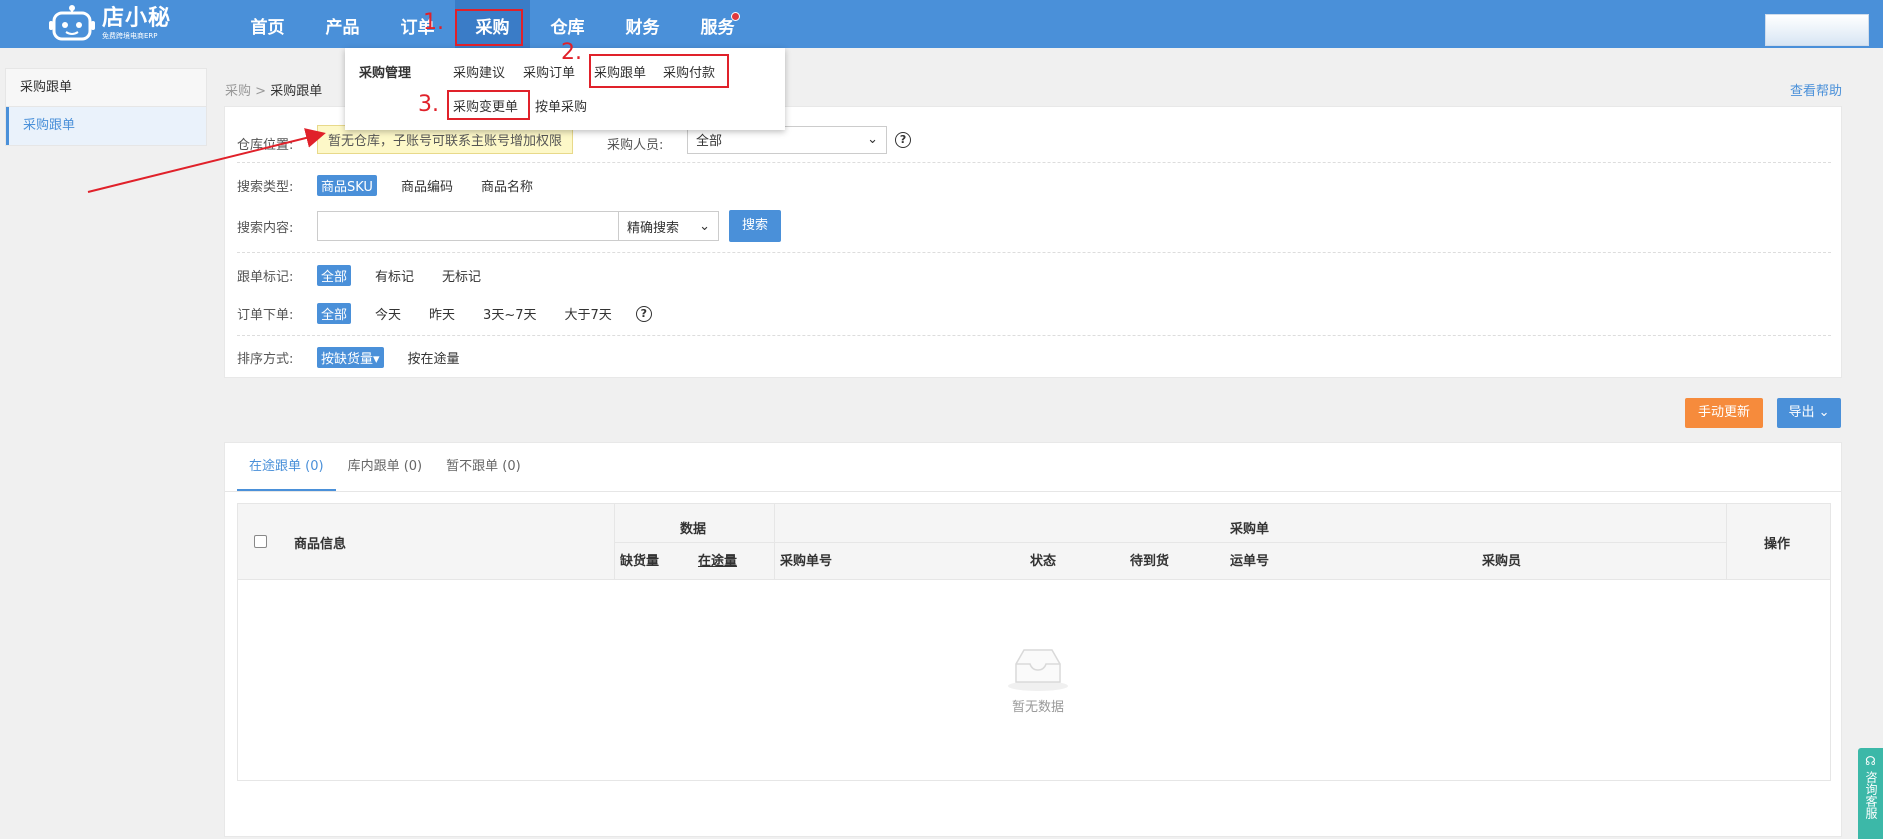 This screenshot has width=1883, height=839. Describe the element at coordinates (1870, 761) in the screenshot. I see `headset-icon: ☊` at that location.